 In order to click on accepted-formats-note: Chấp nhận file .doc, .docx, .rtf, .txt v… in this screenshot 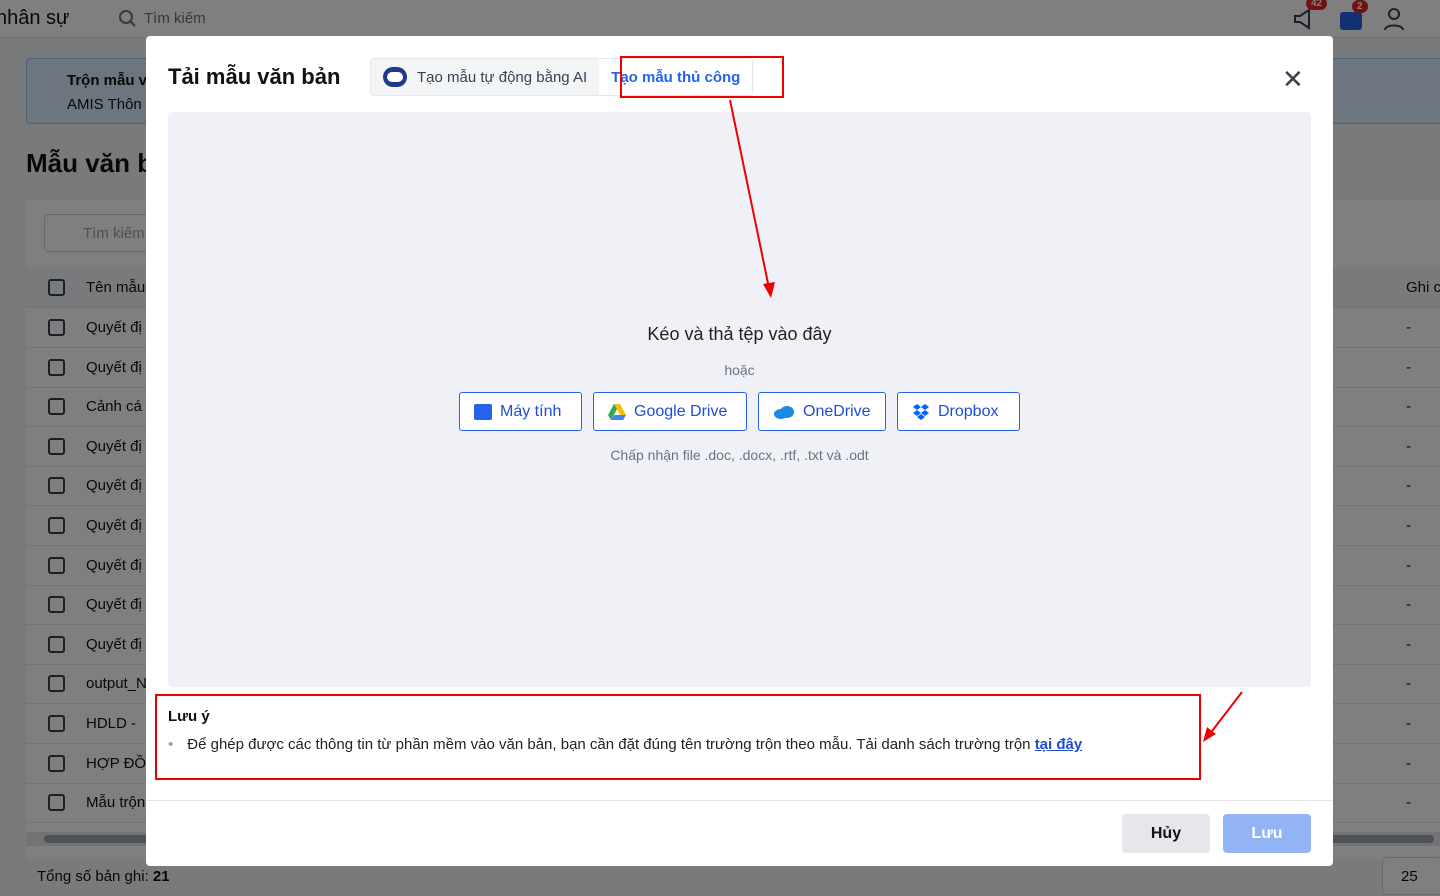, I will do `click(739, 455)`.